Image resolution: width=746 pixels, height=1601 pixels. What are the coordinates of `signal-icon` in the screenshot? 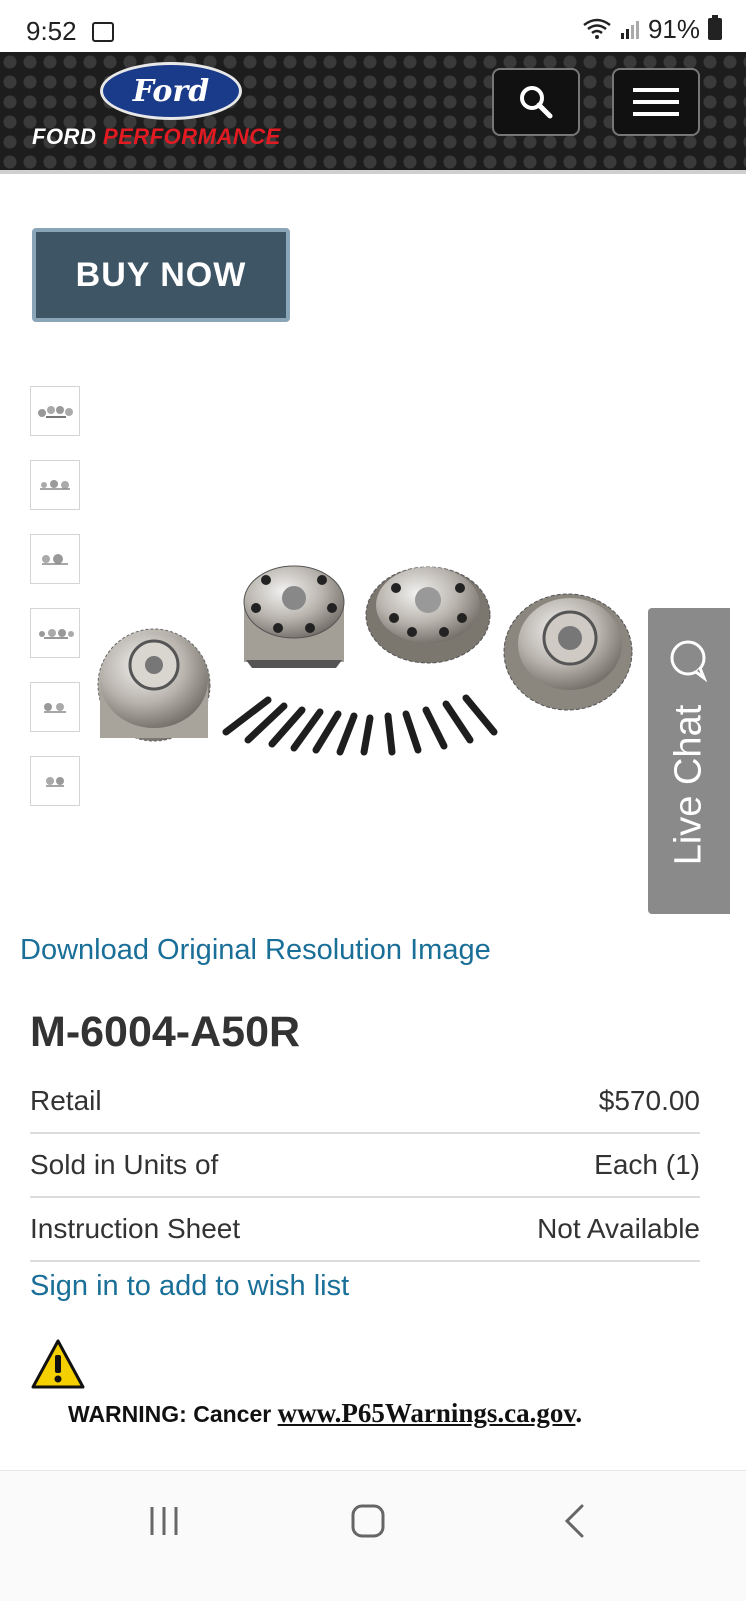 It's located at (629, 30).